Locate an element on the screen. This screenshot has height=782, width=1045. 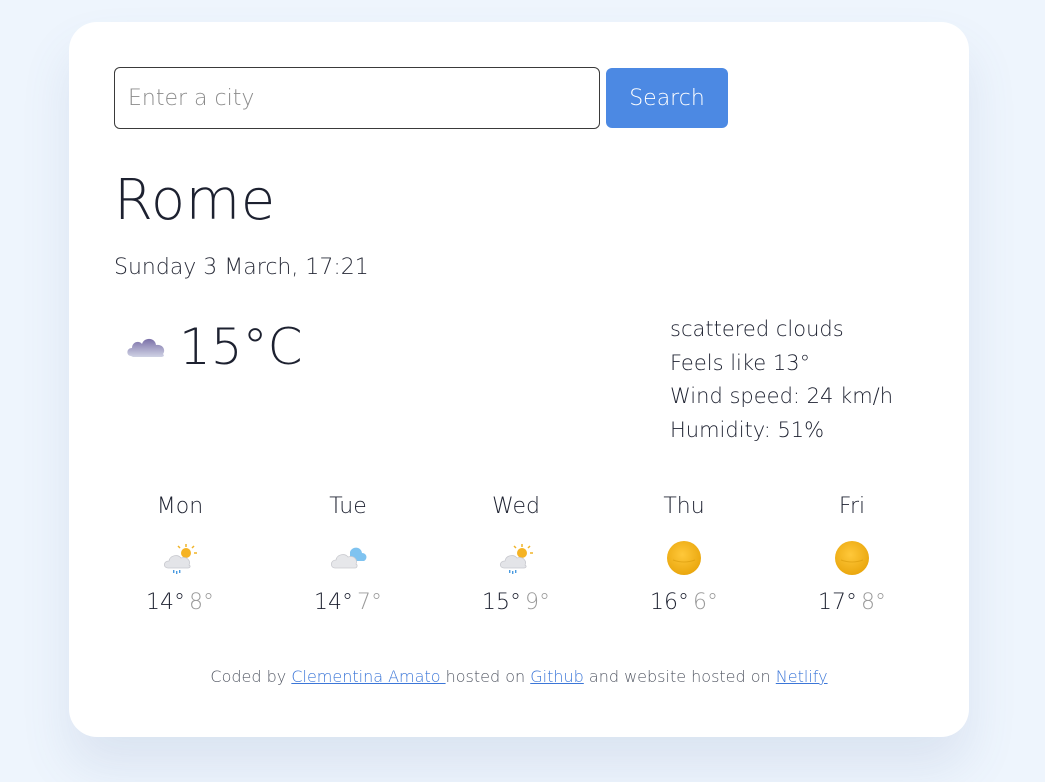
current-weather: 15°C is located at coordinates (214, 347).